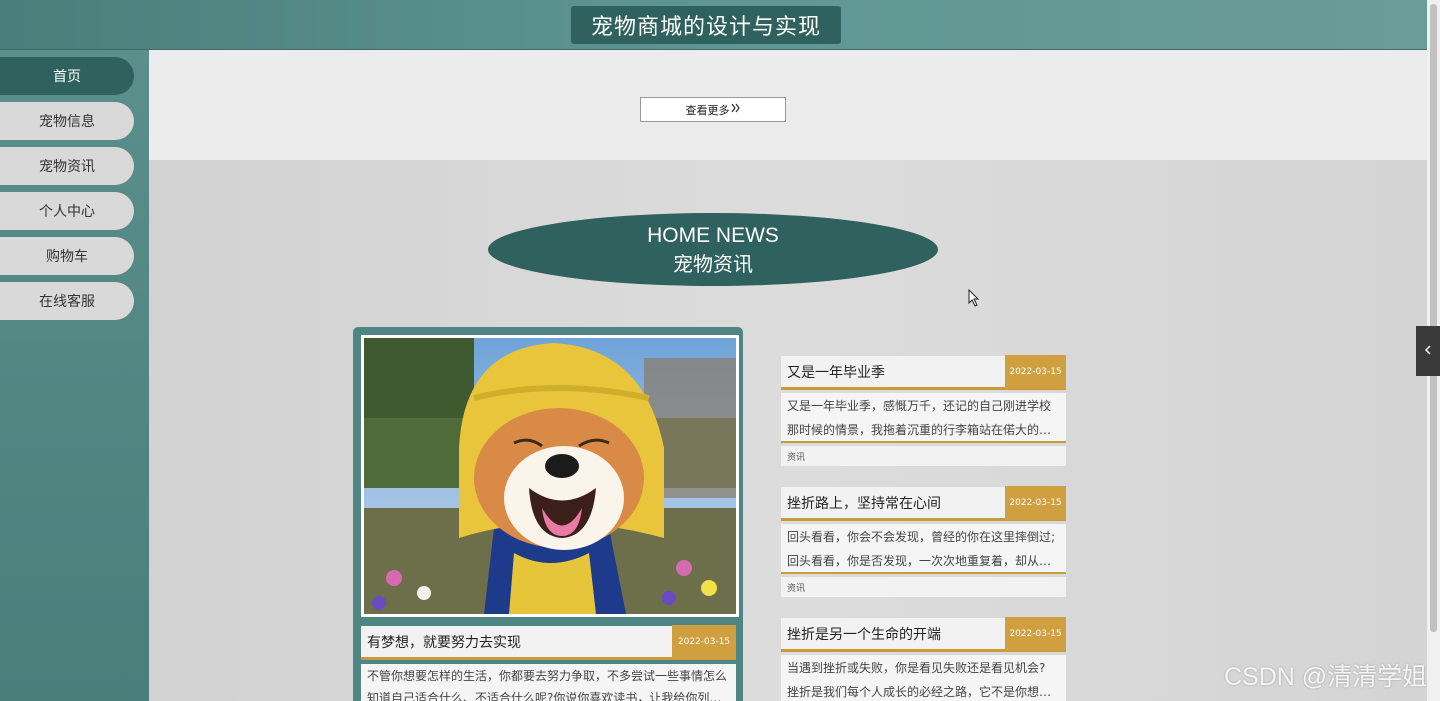 The height and width of the screenshot is (701, 1440). I want to click on side-collapse-tab, so click(1428, 351).